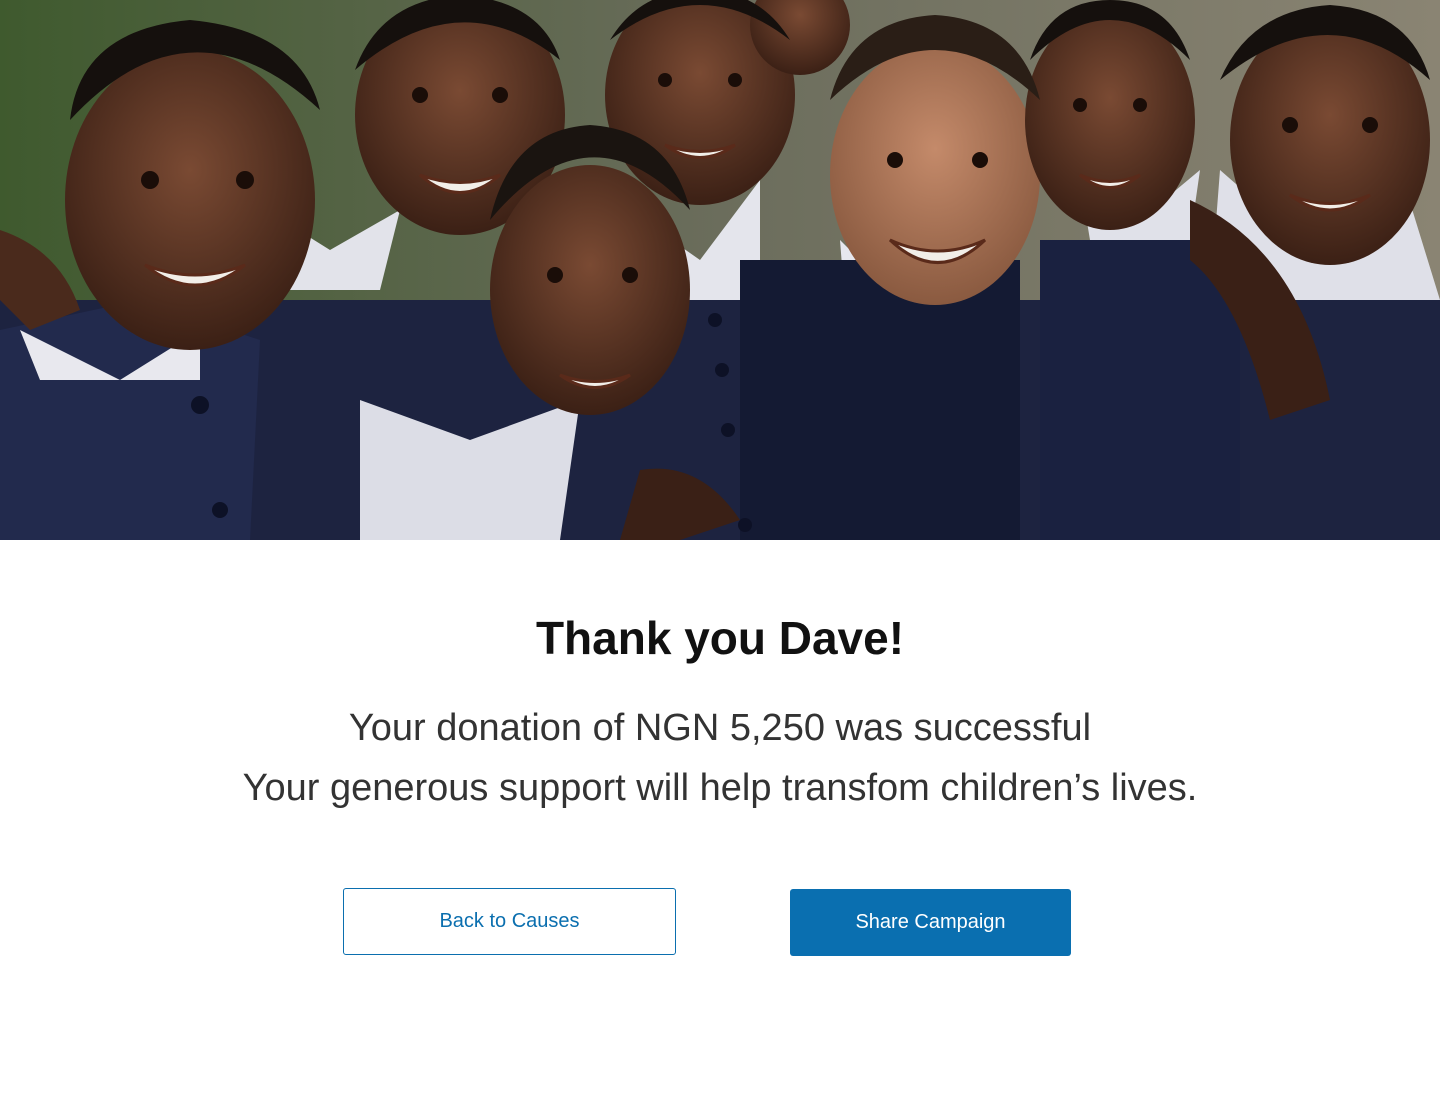  I want to click on back-to-causes-label: Back to Causes, so click(509, 921).